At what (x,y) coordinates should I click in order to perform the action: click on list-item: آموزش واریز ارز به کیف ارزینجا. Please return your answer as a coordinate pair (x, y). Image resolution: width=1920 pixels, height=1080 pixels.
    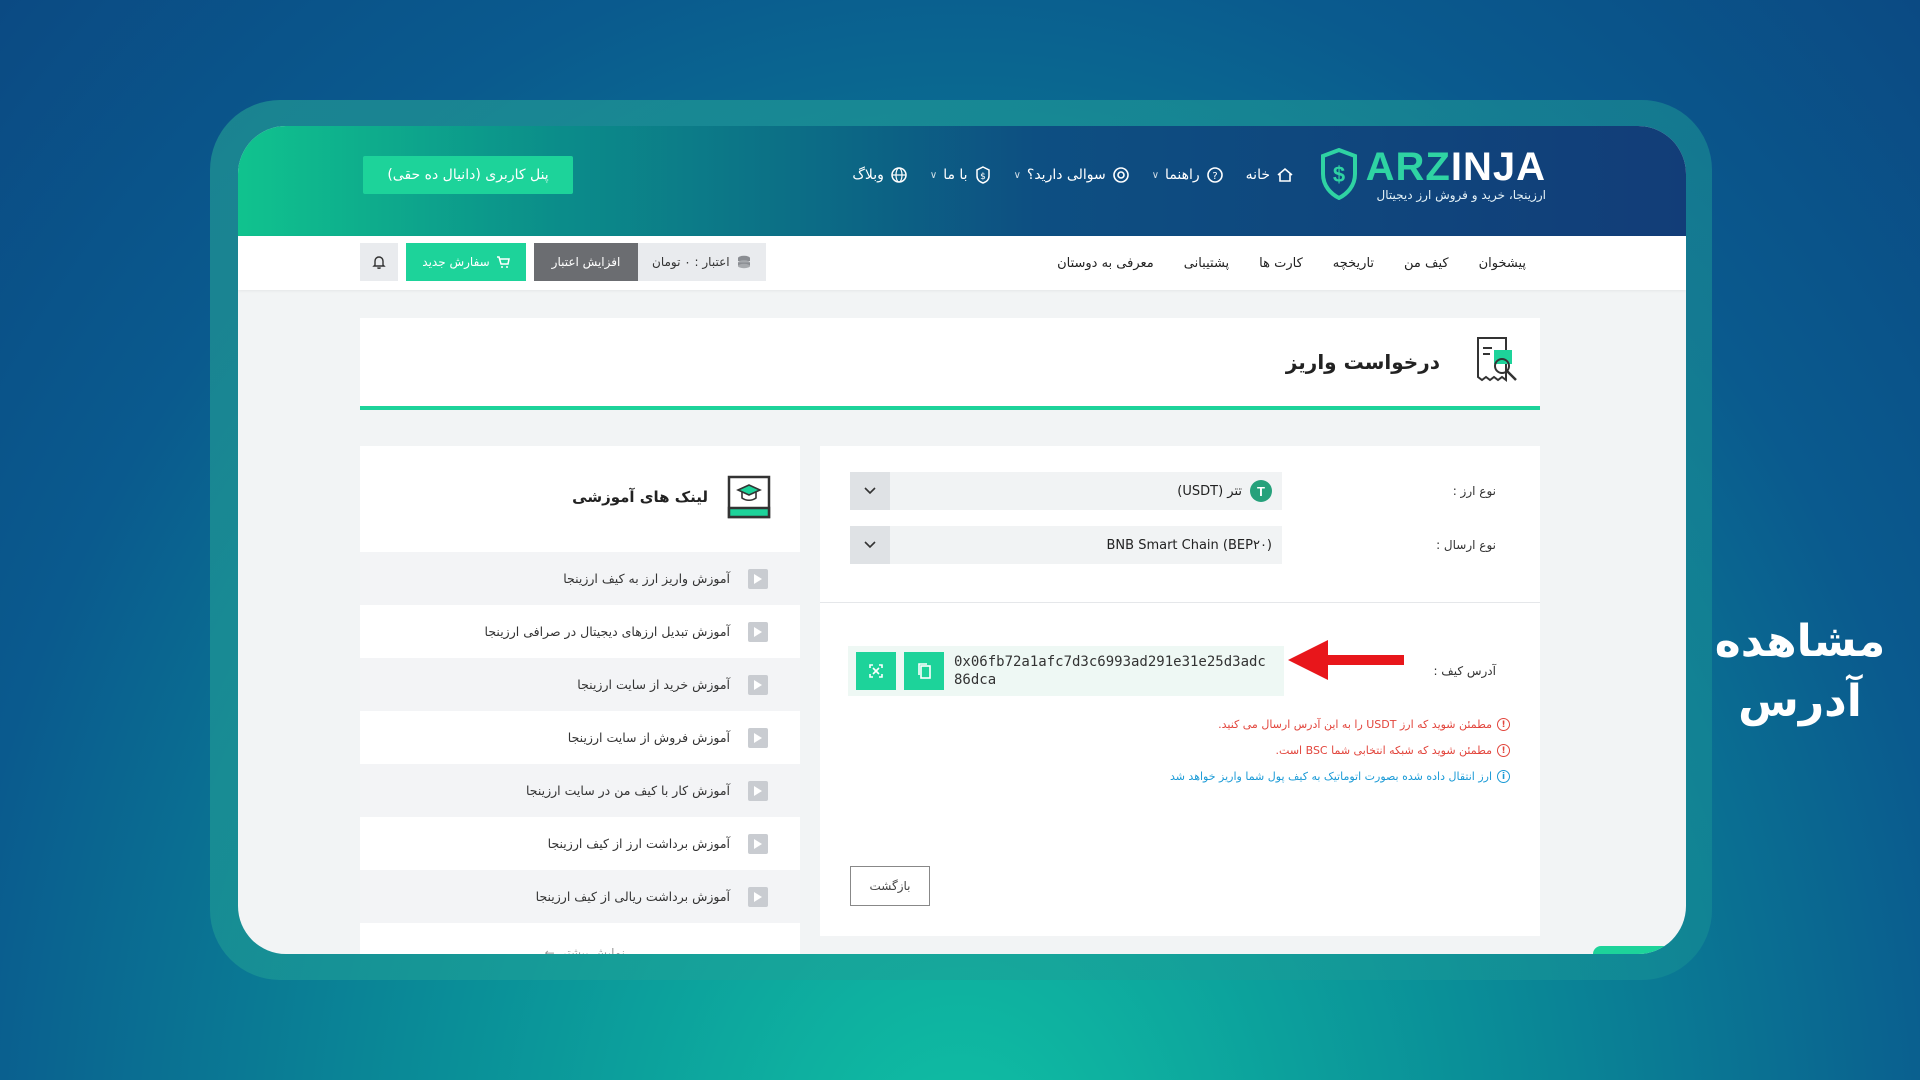
    Looking at the image, I should click on (580, 578).